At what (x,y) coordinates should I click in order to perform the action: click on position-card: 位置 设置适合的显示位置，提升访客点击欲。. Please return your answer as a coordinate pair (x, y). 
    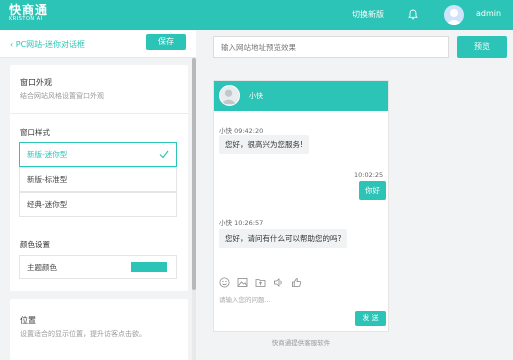
    Looking at the image, I should click on (99, 329).